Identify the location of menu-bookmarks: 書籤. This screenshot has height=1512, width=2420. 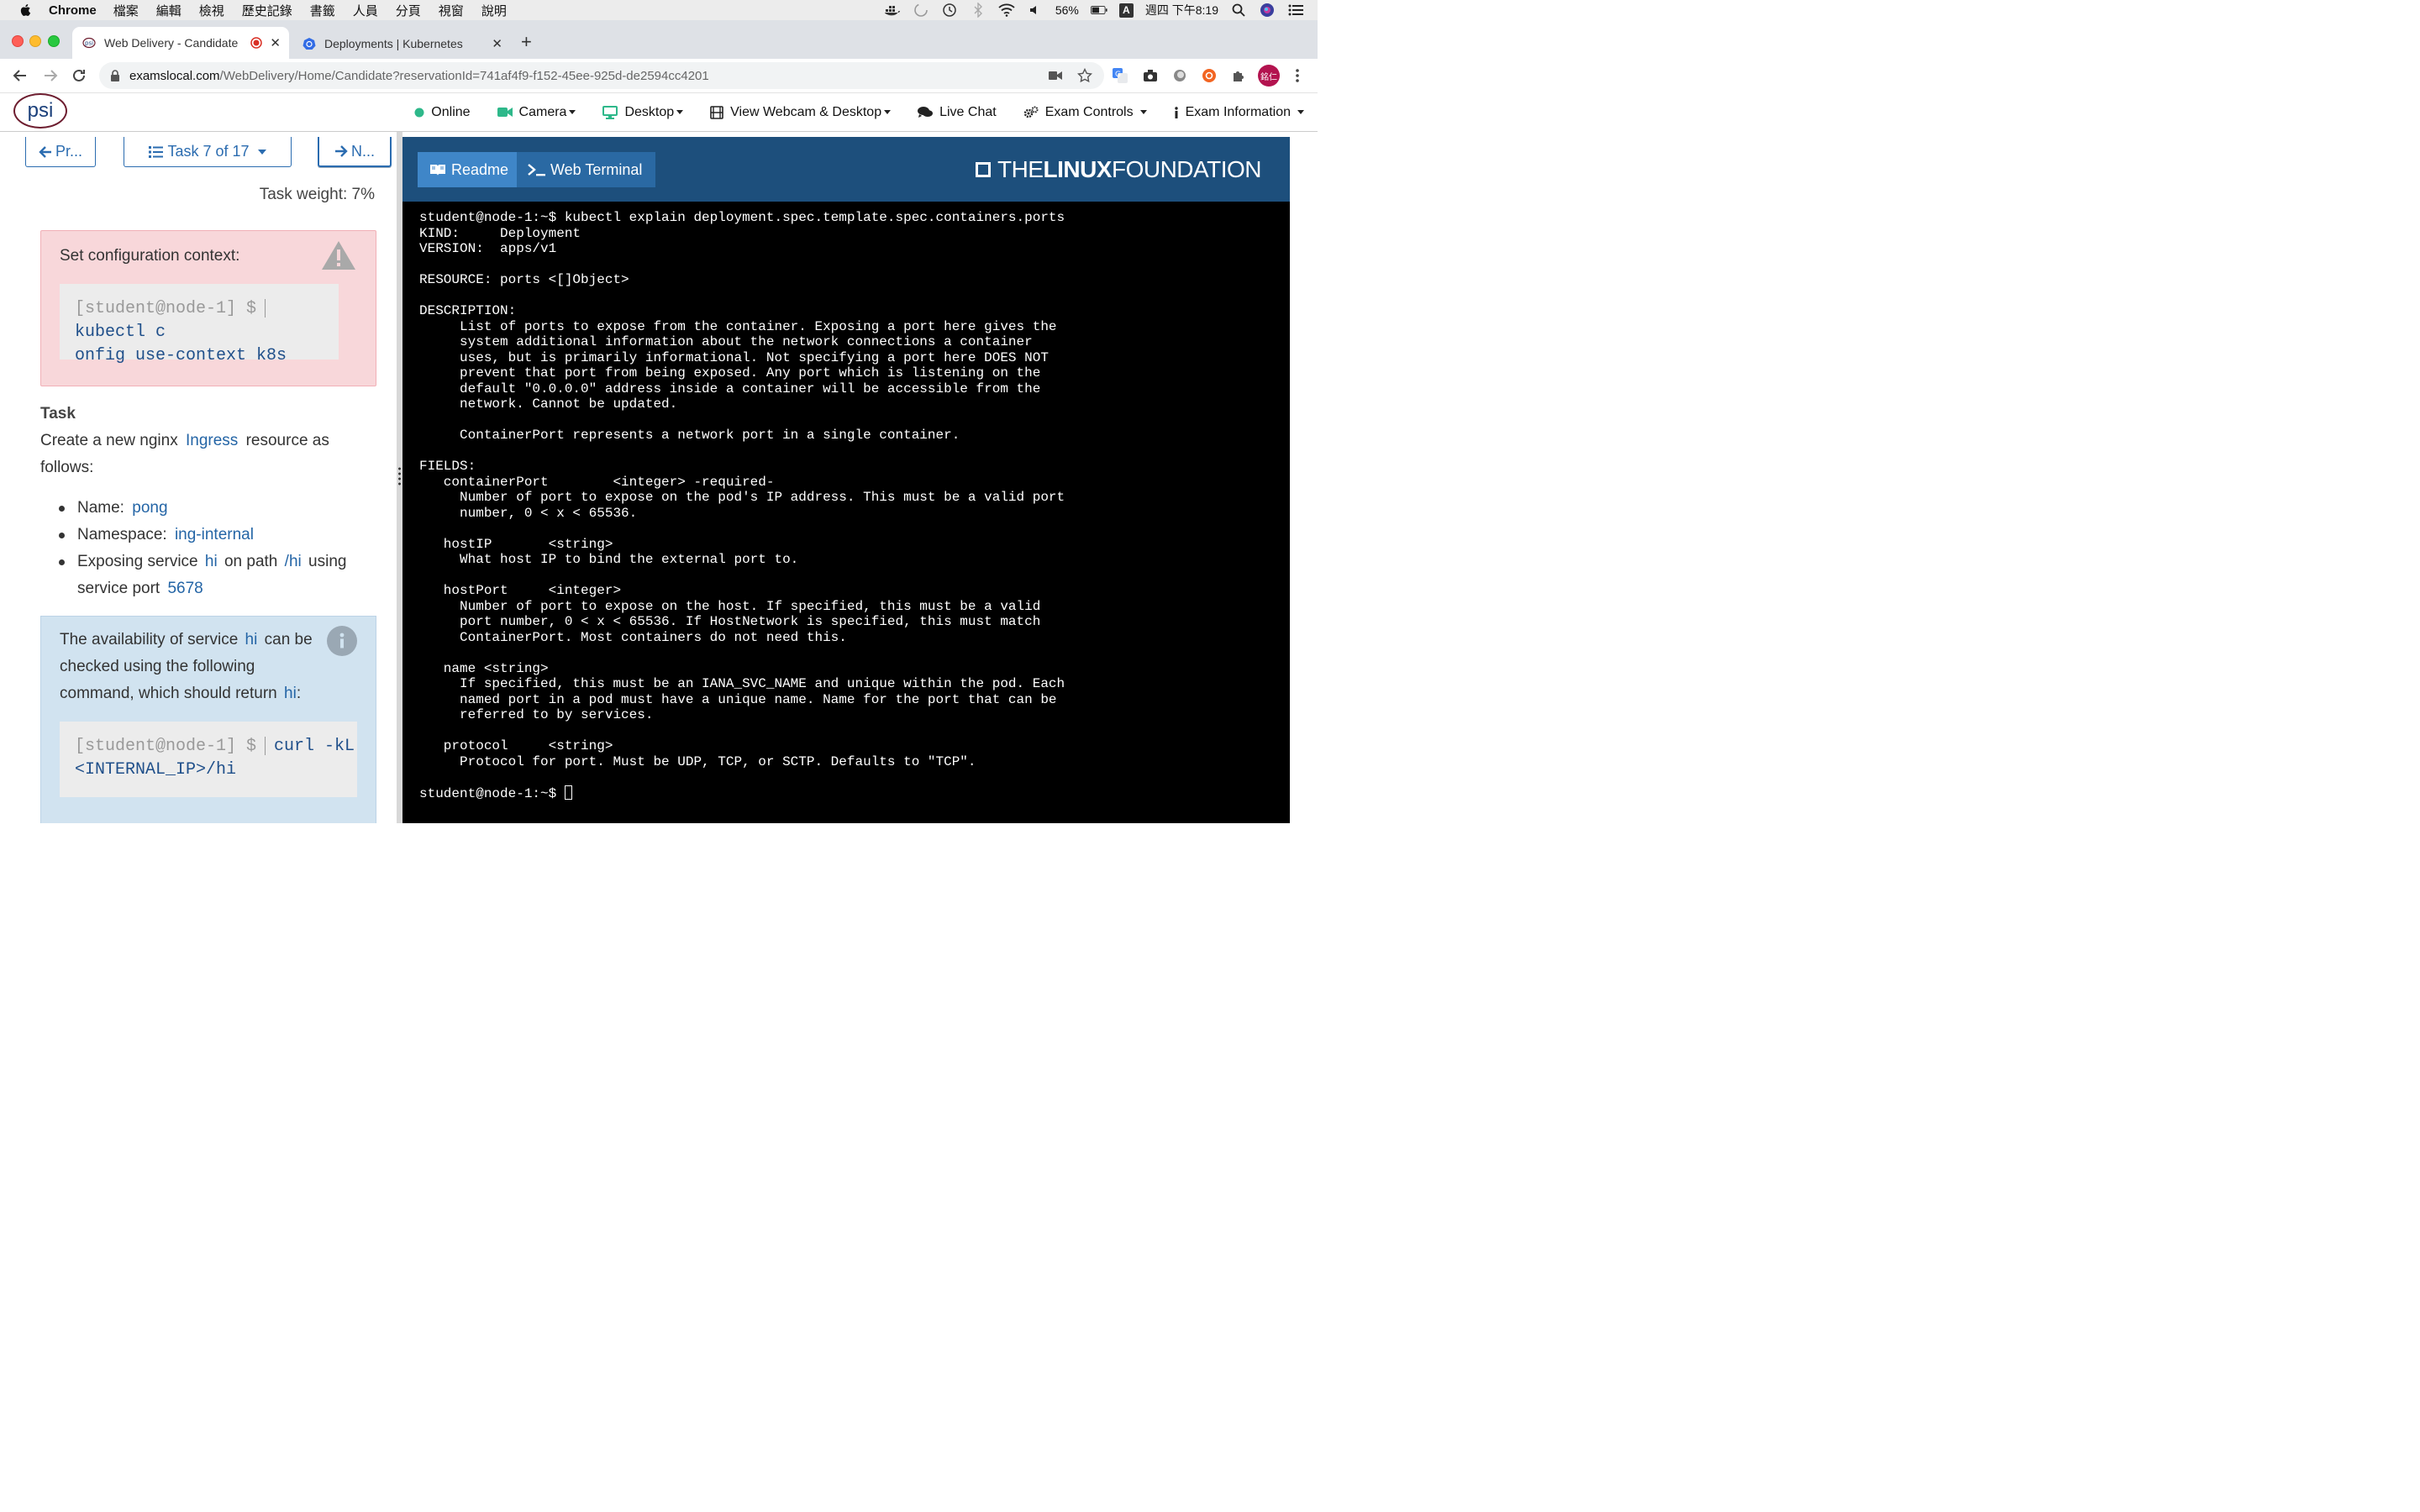
(322, 10).